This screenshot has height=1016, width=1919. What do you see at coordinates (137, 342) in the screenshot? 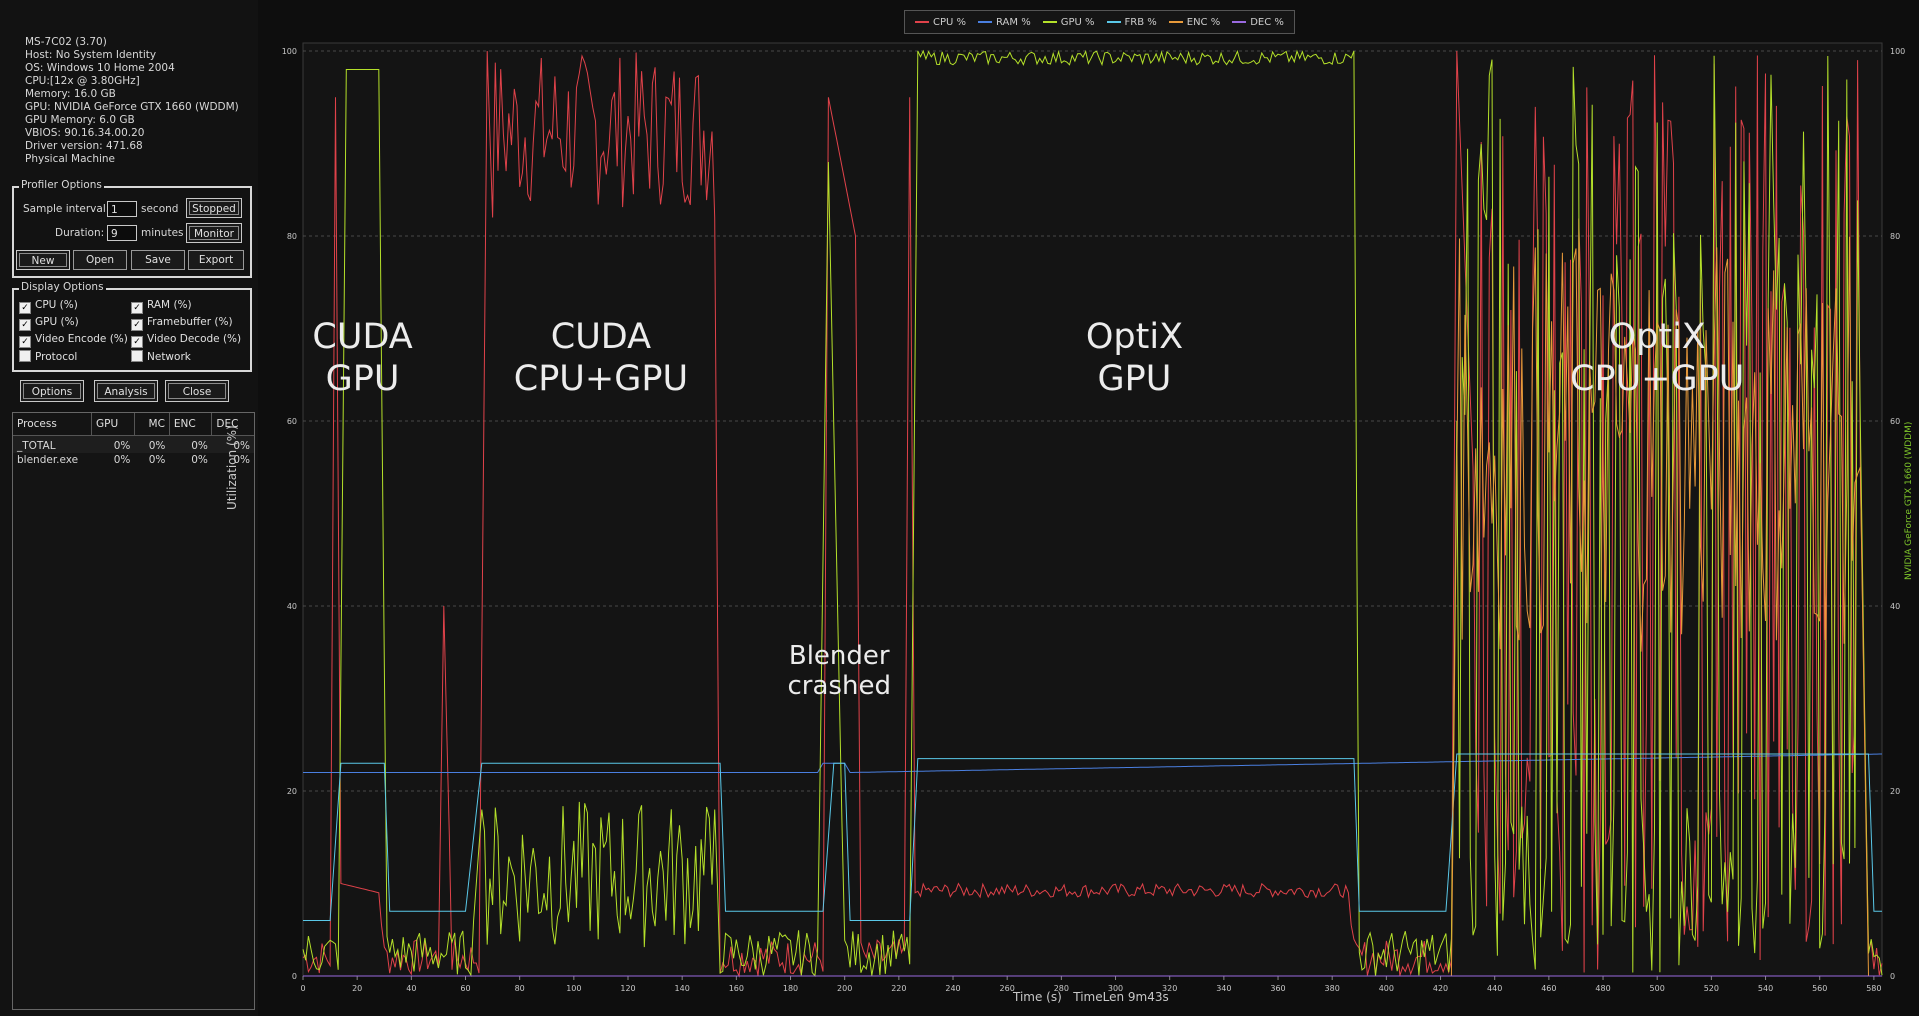
I see `checkbox-video-decode-box: ✓` at bounding box center [137, 342].